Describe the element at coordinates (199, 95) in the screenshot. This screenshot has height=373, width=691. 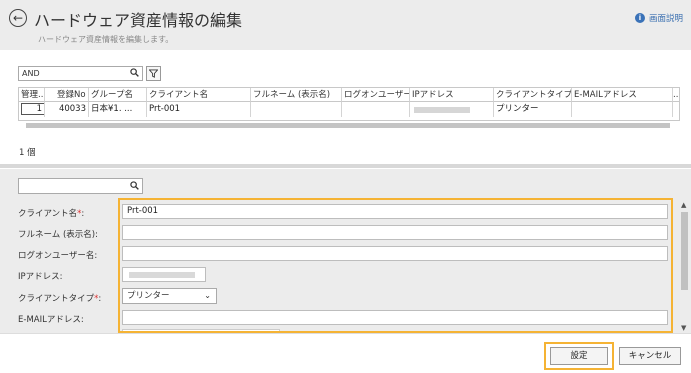
I see `column-header-client: クライアント名` at that location.